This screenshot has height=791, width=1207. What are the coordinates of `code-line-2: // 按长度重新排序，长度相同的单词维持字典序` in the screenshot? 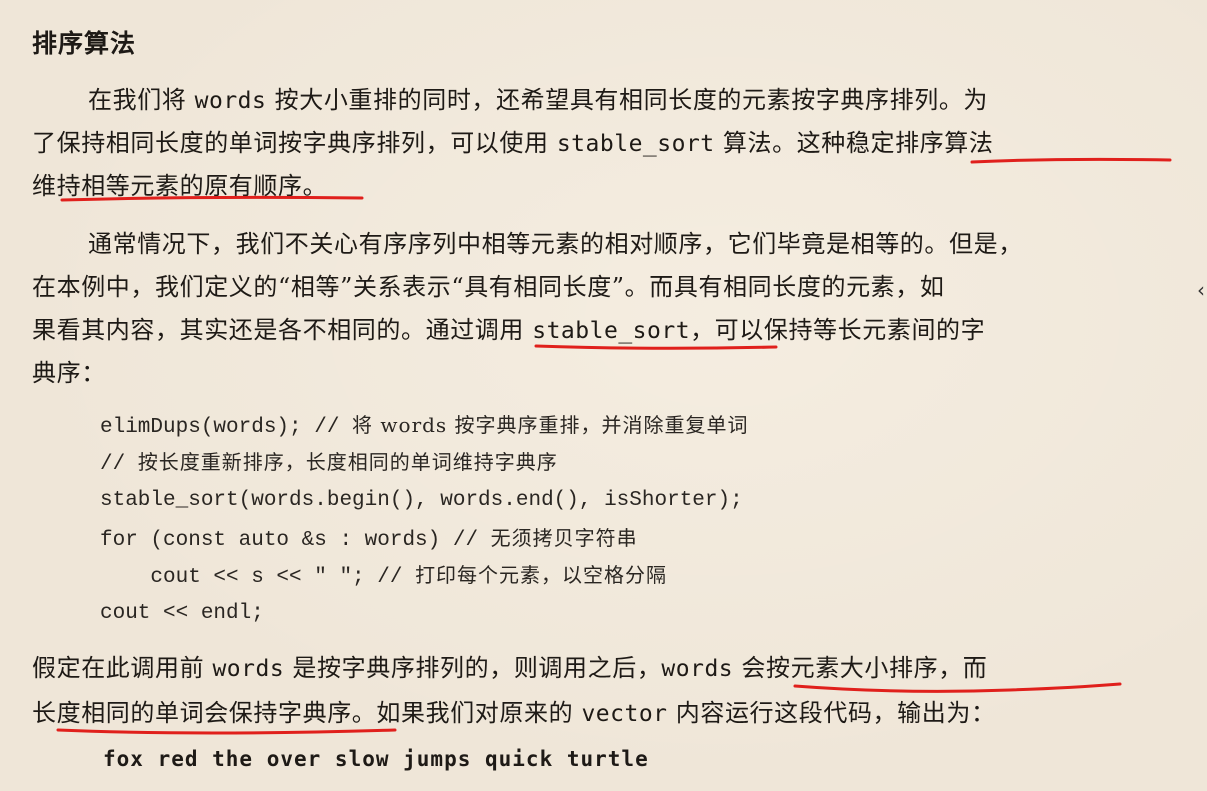 It's located at (329, 463).